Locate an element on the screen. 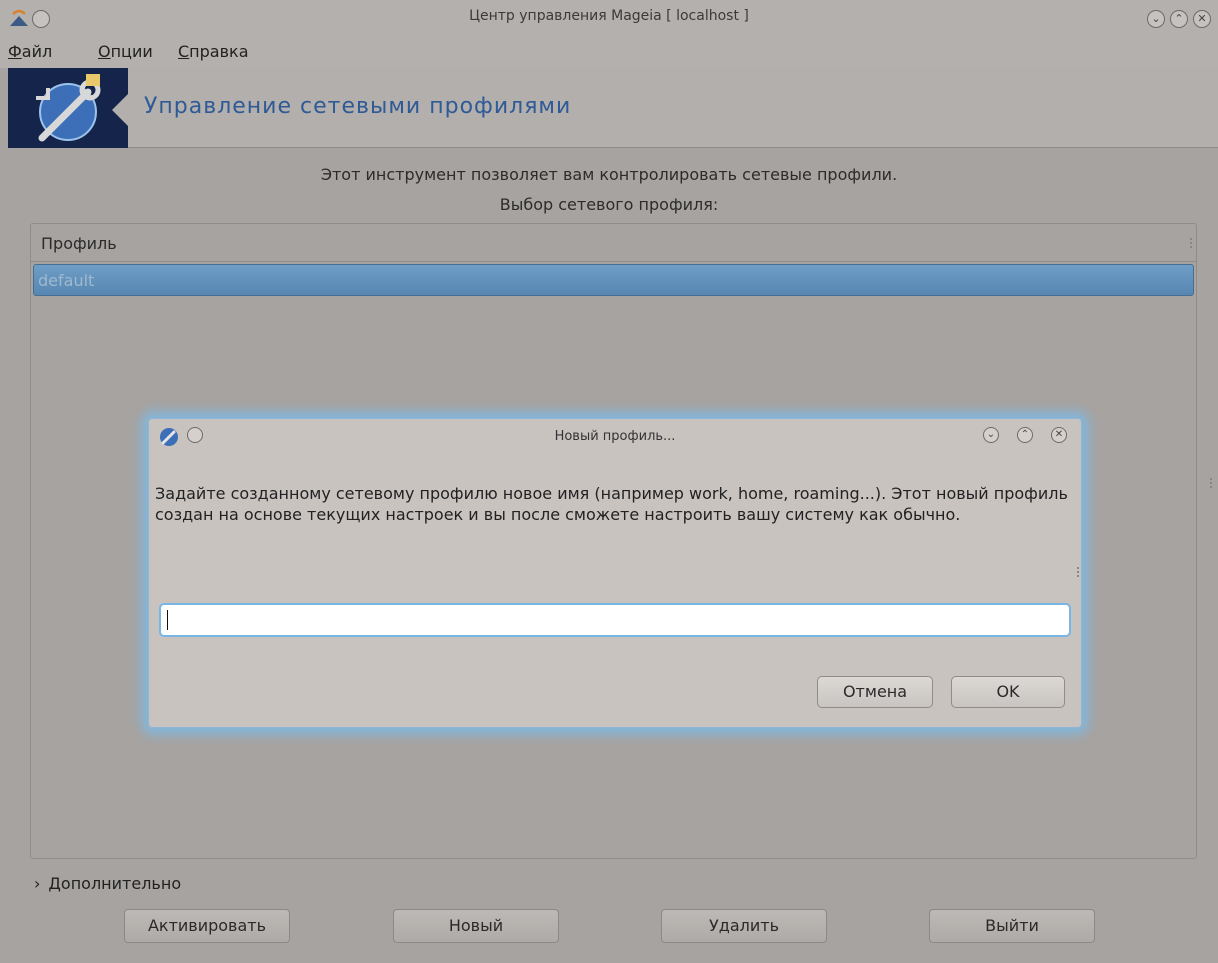 This screenshot has height=963, width=1218. profile-name-input is located at coordinates (615, 620).